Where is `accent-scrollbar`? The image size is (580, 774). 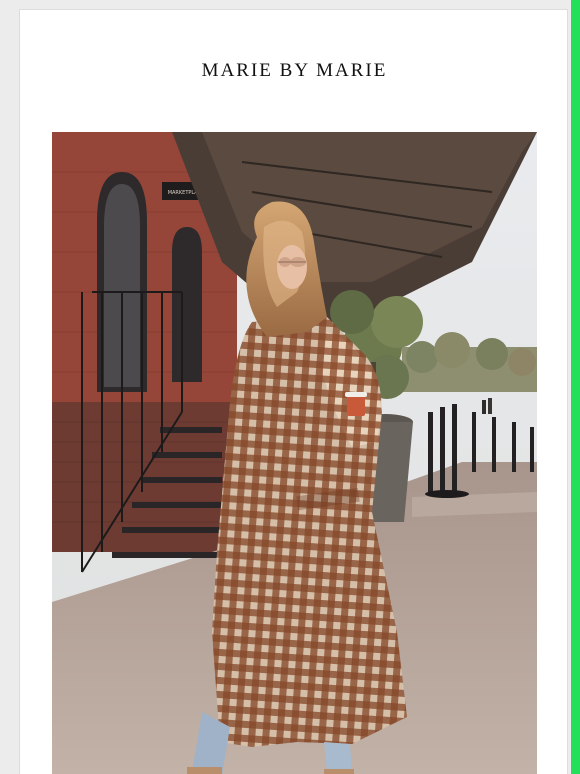
accent-scrollbar is located at coordinates (575, 387).